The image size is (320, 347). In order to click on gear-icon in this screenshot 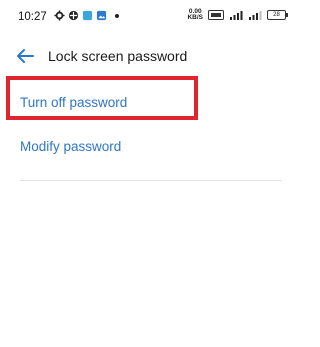, I will do `click(59, 15)`.